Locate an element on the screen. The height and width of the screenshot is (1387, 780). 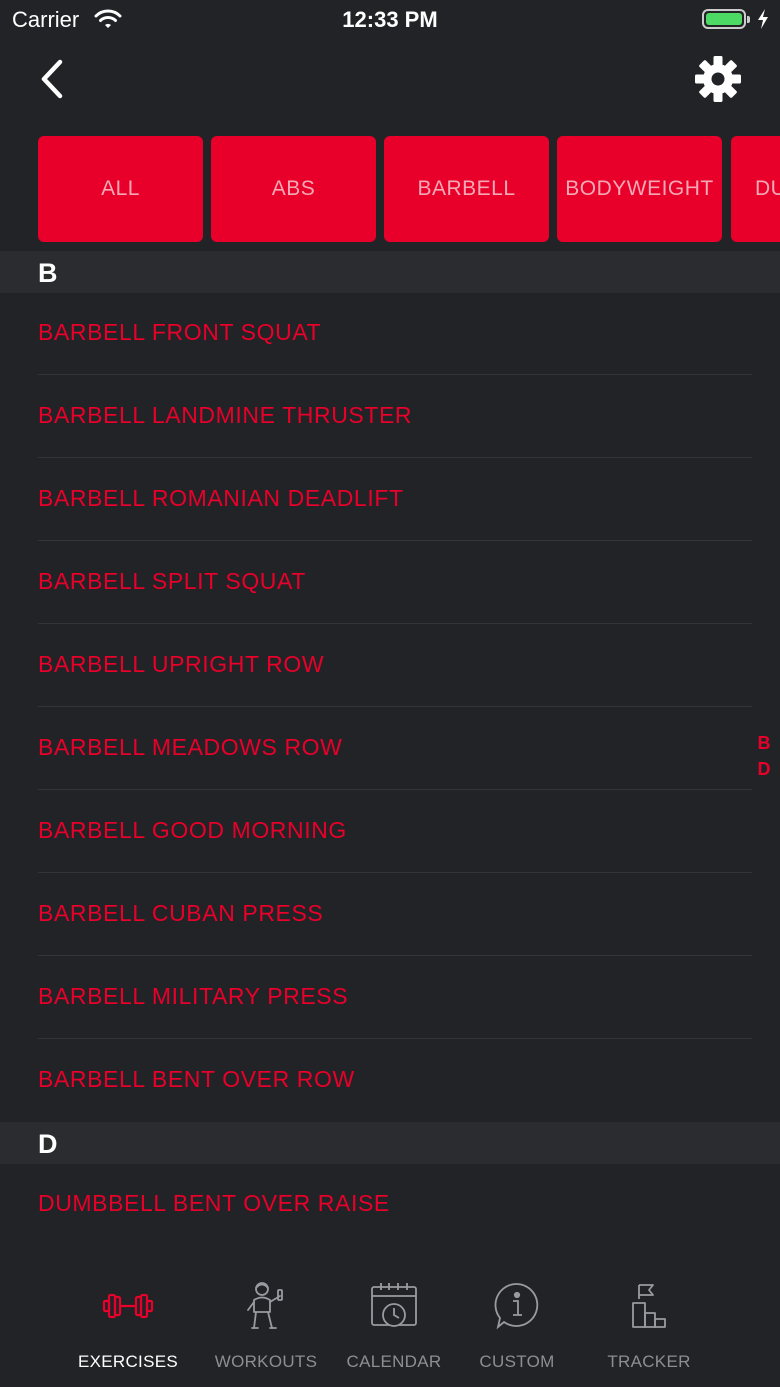
status-bar: Carrier 12:33 PM is located at coordinates (390, 20).